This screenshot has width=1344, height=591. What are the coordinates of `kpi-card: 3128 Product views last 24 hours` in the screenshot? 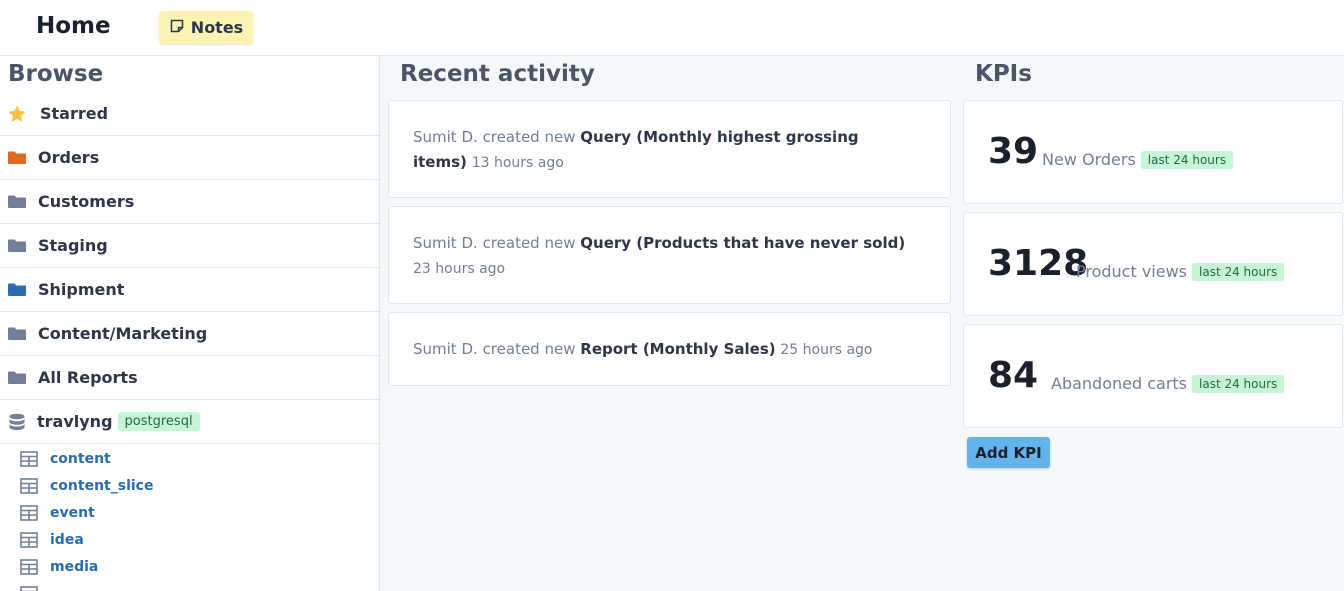 It's located at (1153, 264).